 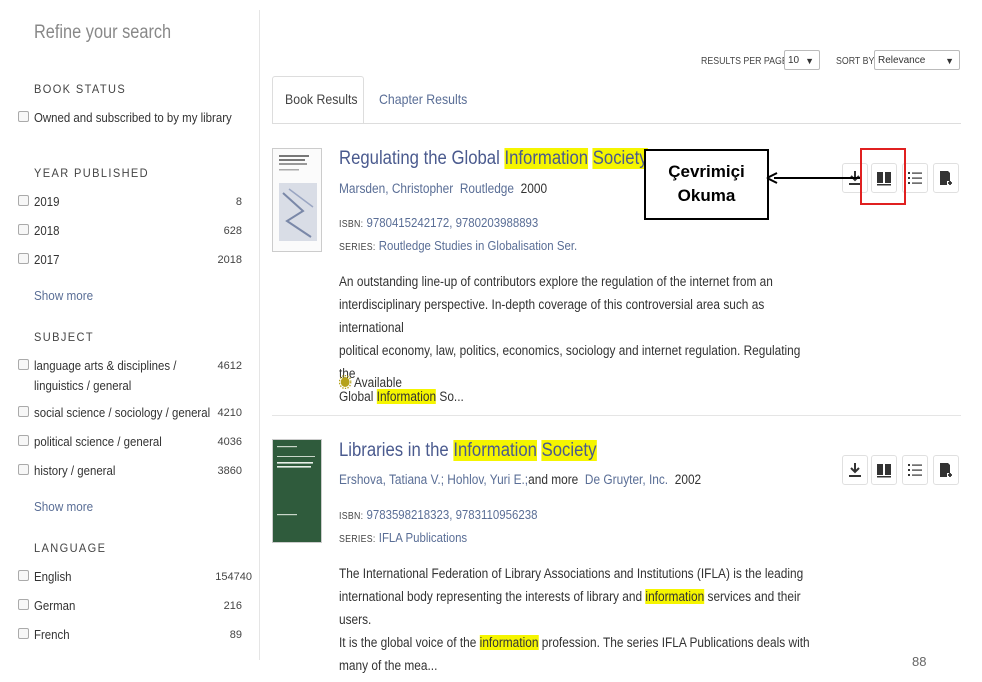 I want to click on results-per-page-label: RESULTS PER PAGE, so click(x=744, y=61).